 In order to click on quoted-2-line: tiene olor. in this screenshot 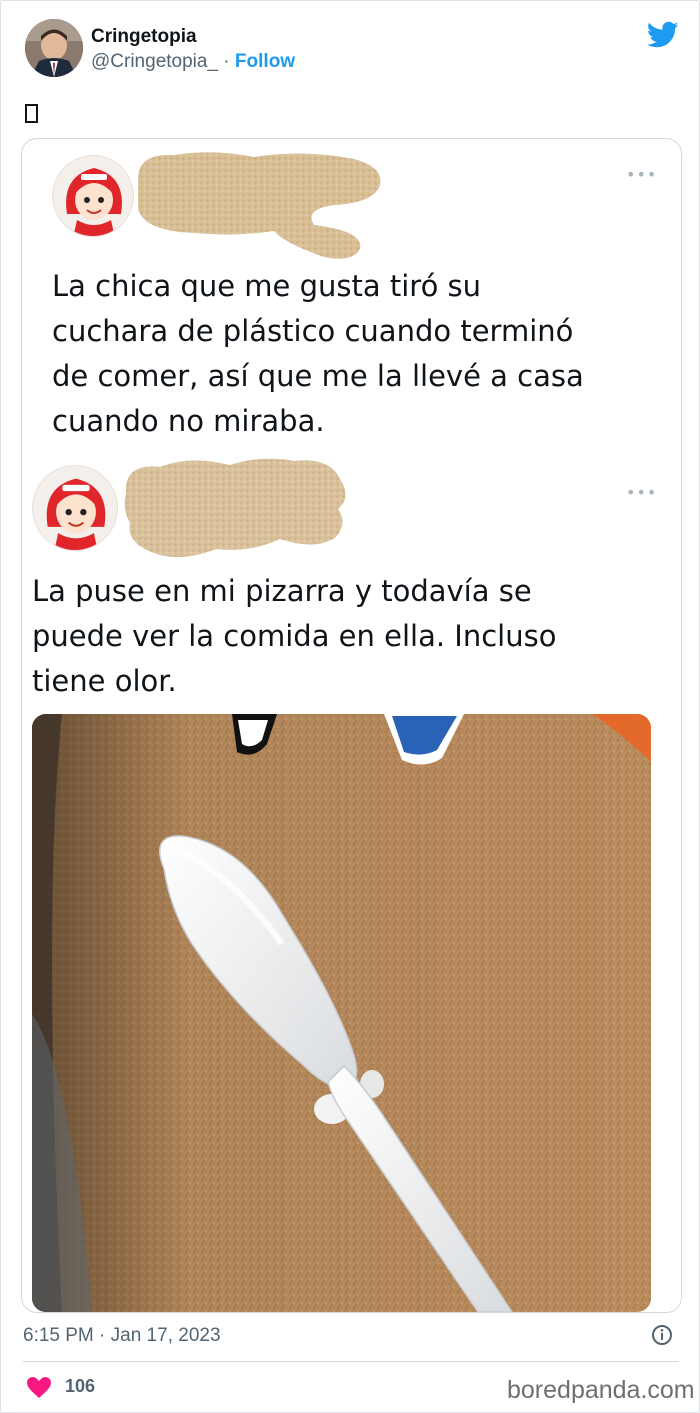, I will do `click(104, 681)`.